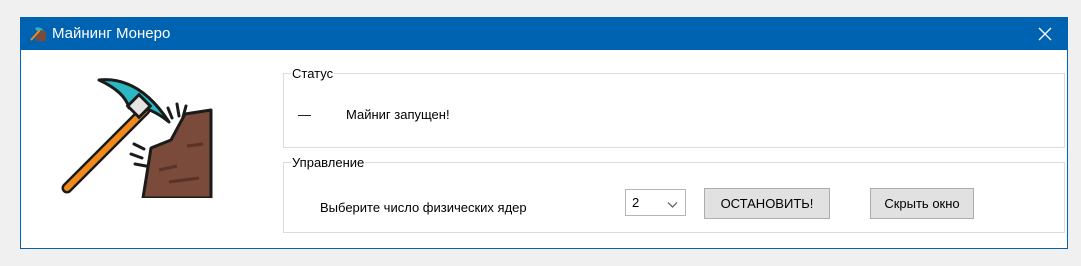 This screenshot has height=266, width=1081. I want to click on close-button, so click(1045, 34).